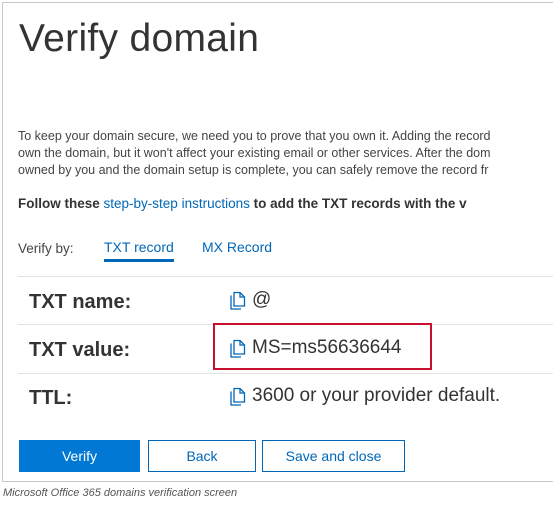 The width and height of the screenshot is (553, 506). Describe the element at coordinates (51, 398) in the screenshot. I see `ttl-label: TTL:` at that location.